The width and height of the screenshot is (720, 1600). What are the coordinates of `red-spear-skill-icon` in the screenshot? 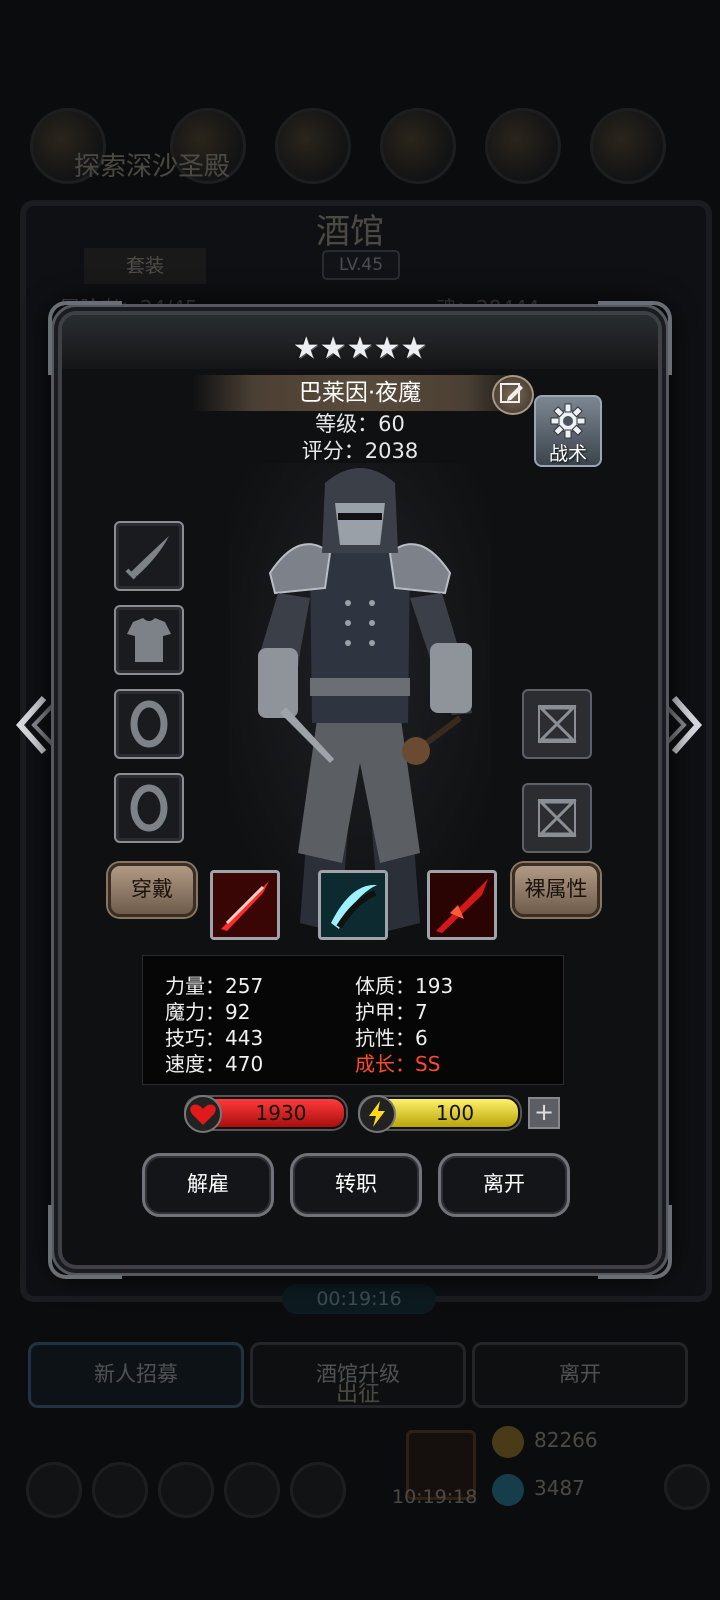 It's located at (462, 905).